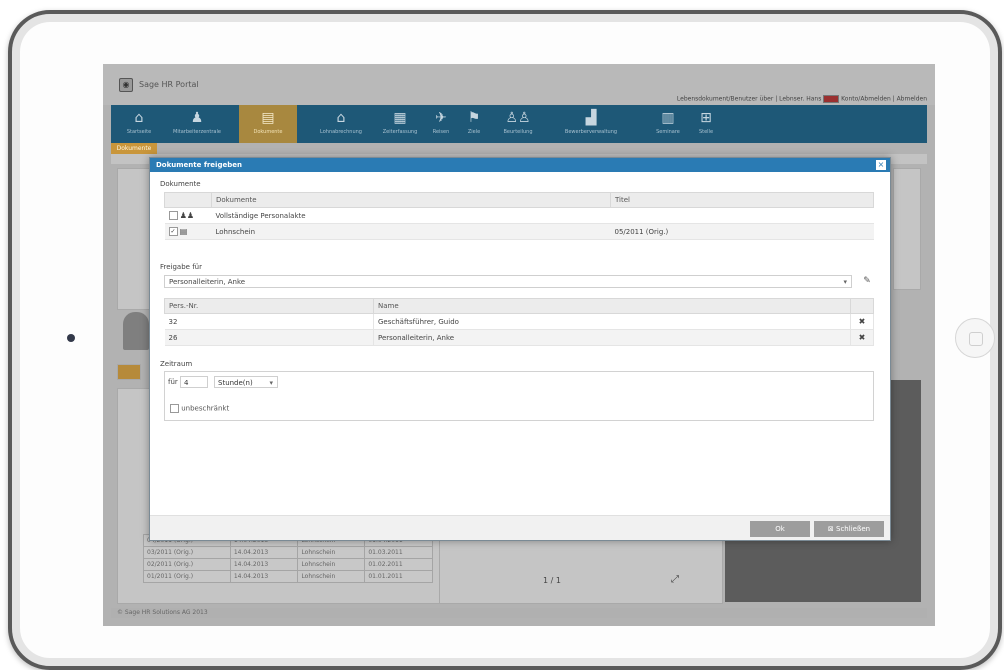 The image size is (1004, 670). I want to click on account-links: Konto/Abmelden | Abmelden, so click(884, 99).